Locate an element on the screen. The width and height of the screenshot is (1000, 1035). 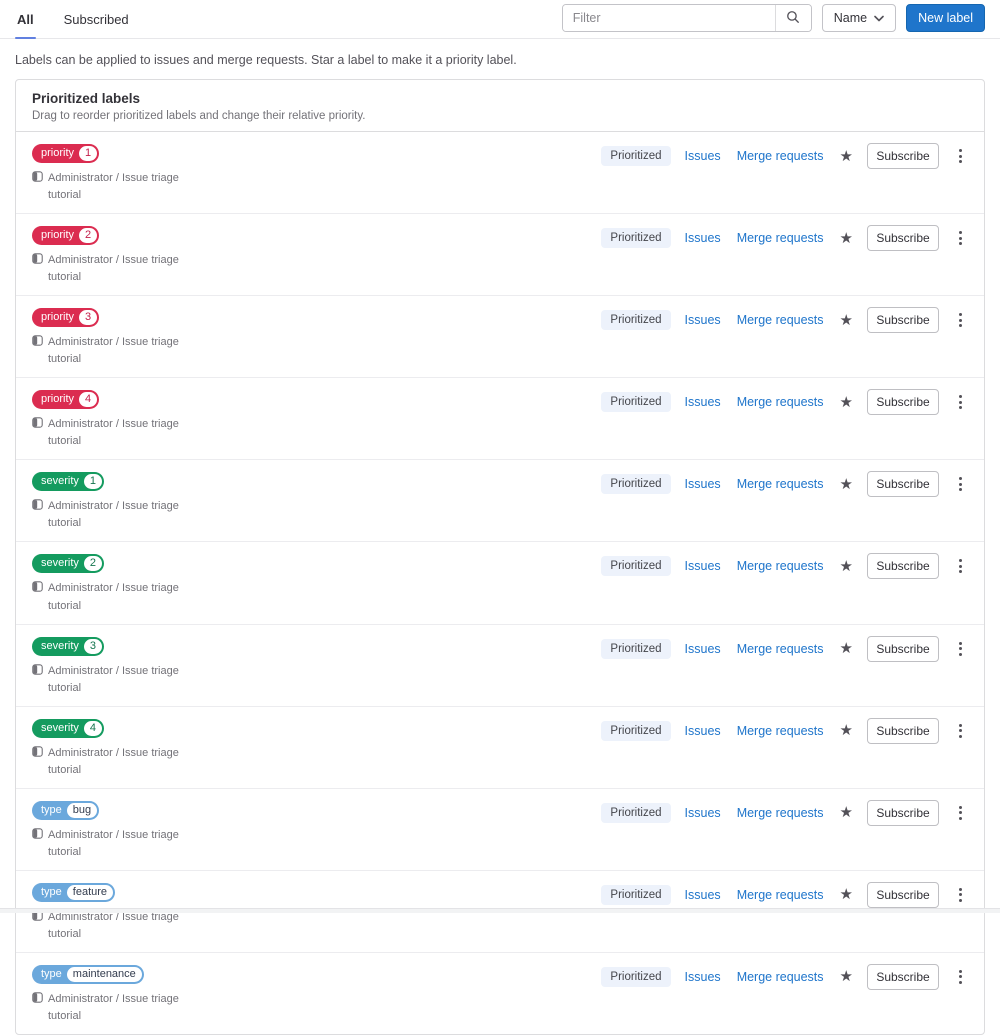
label-pill: type maintenance is located at coordinates (88, 974).